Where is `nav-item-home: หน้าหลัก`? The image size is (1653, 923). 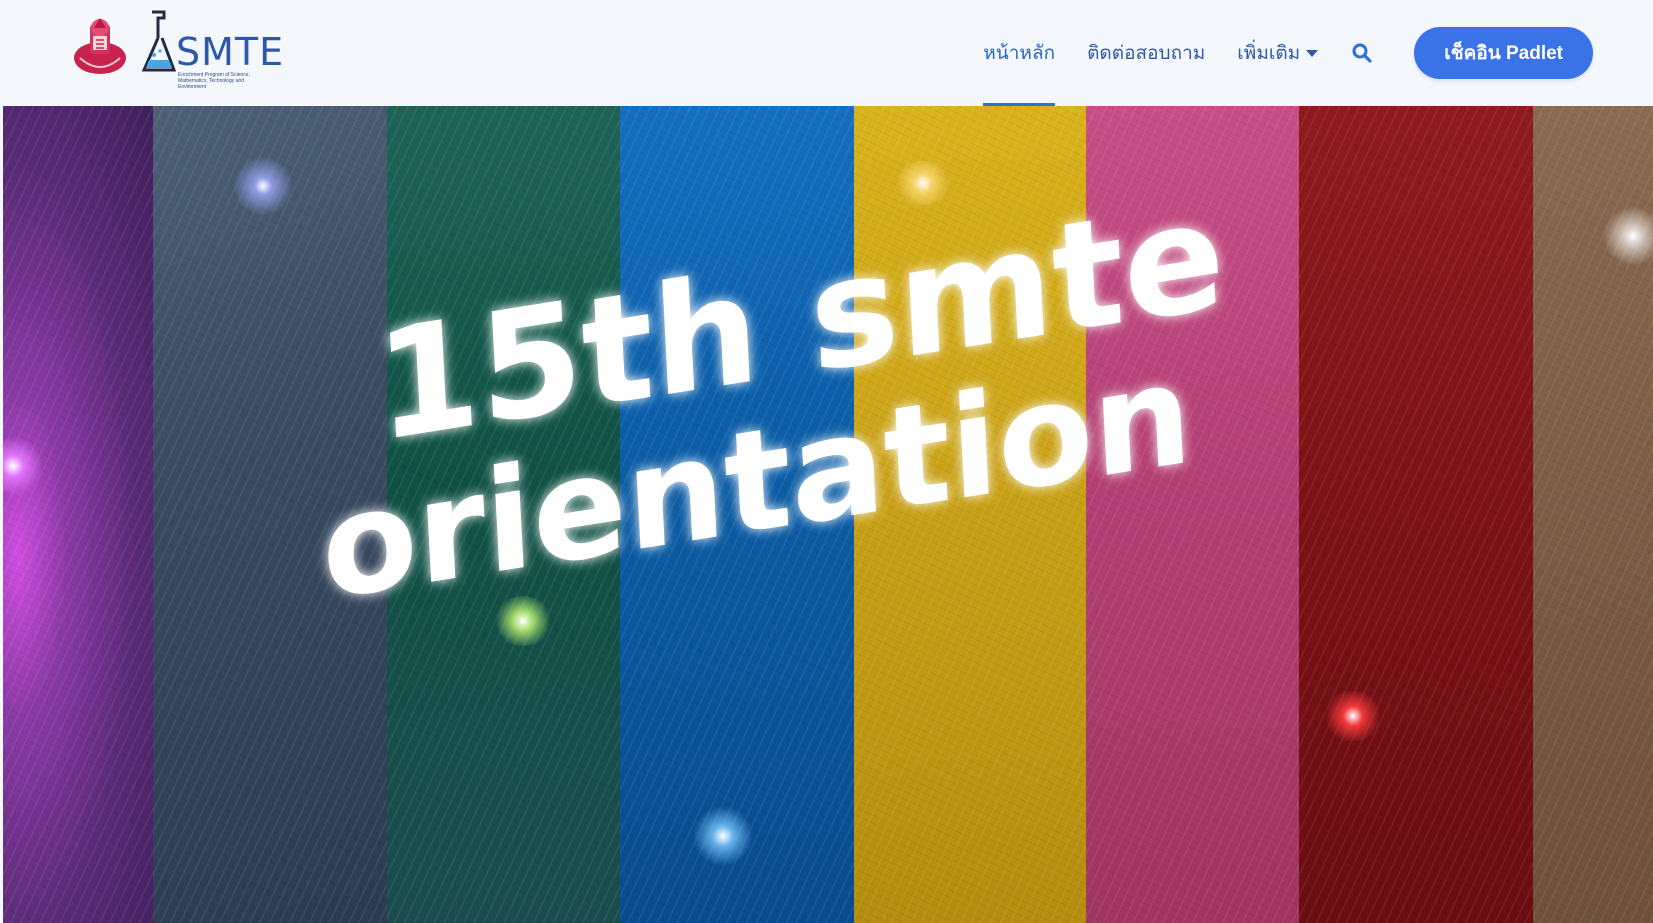
nav-item-home: หน้าหลัก is located at coordinates (1019, 53).